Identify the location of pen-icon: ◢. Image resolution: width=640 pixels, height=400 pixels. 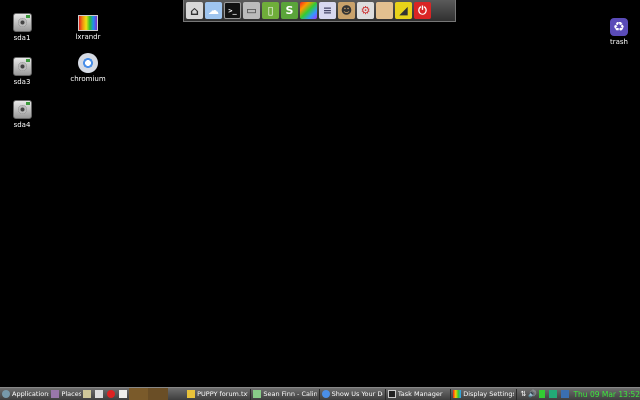
(403, 10).